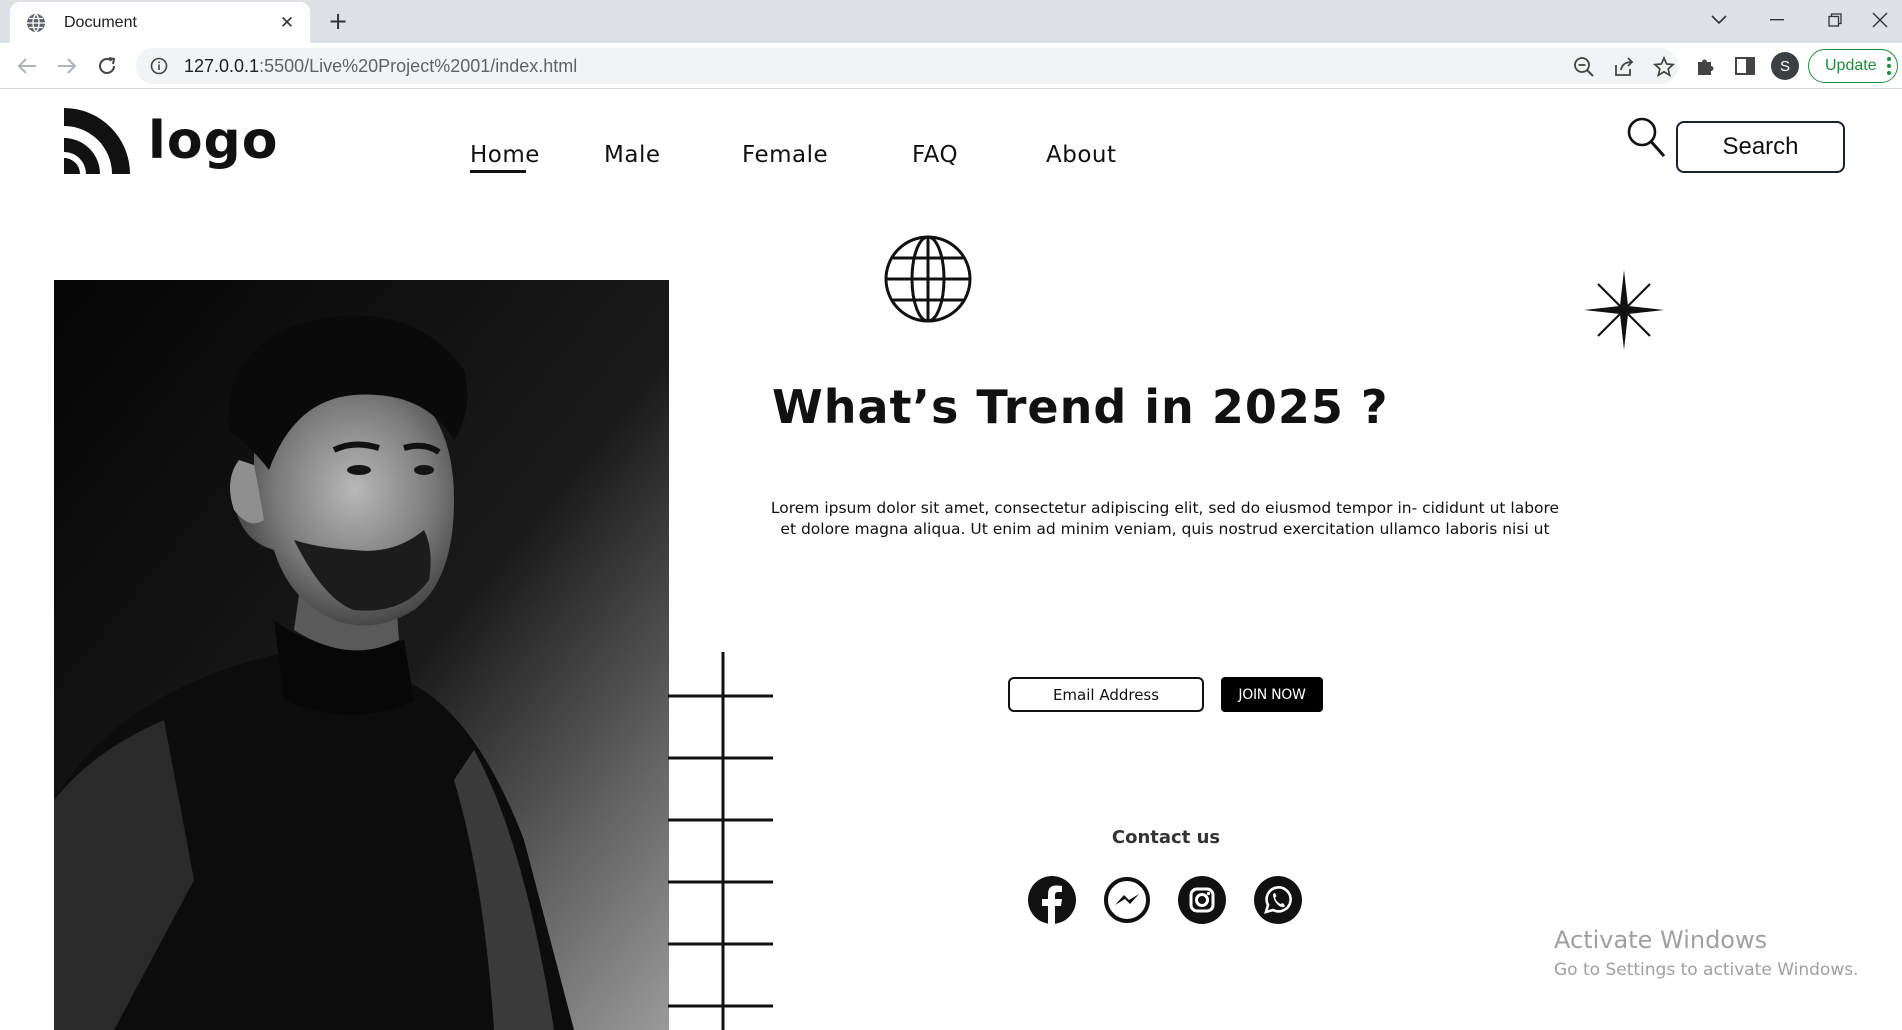 The image size is (1902, 1030). I want to click on share-icon, so click(1624, 67).